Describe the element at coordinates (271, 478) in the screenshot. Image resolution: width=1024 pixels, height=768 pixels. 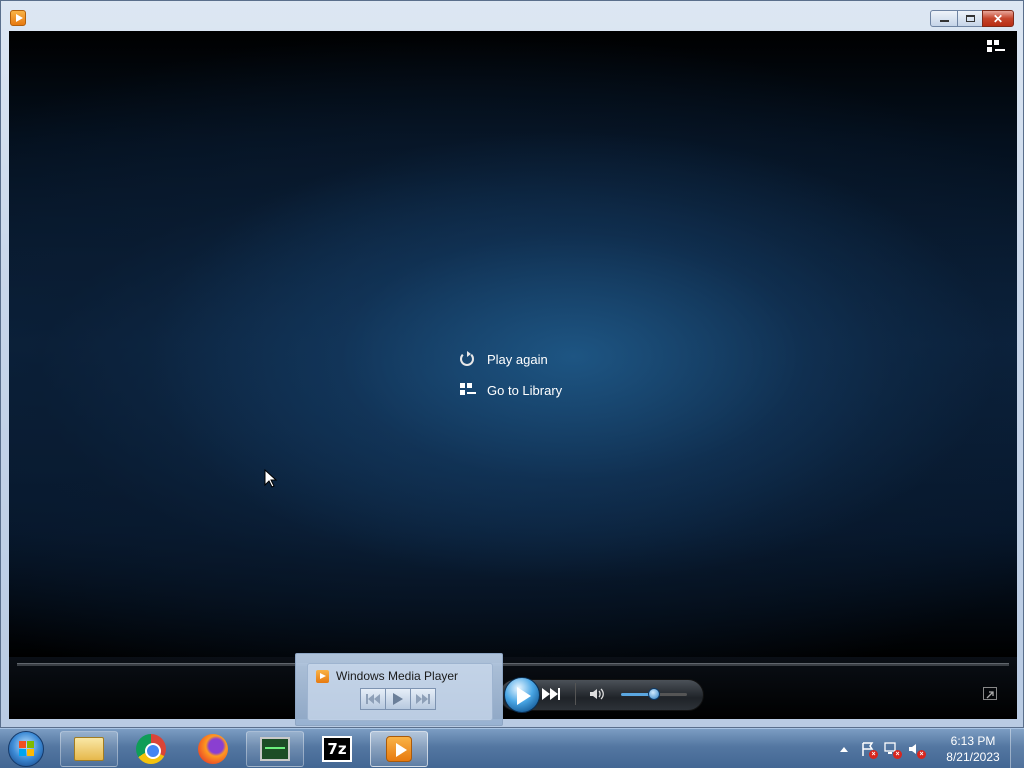
I see `mouse-pointer-icon` at that location.